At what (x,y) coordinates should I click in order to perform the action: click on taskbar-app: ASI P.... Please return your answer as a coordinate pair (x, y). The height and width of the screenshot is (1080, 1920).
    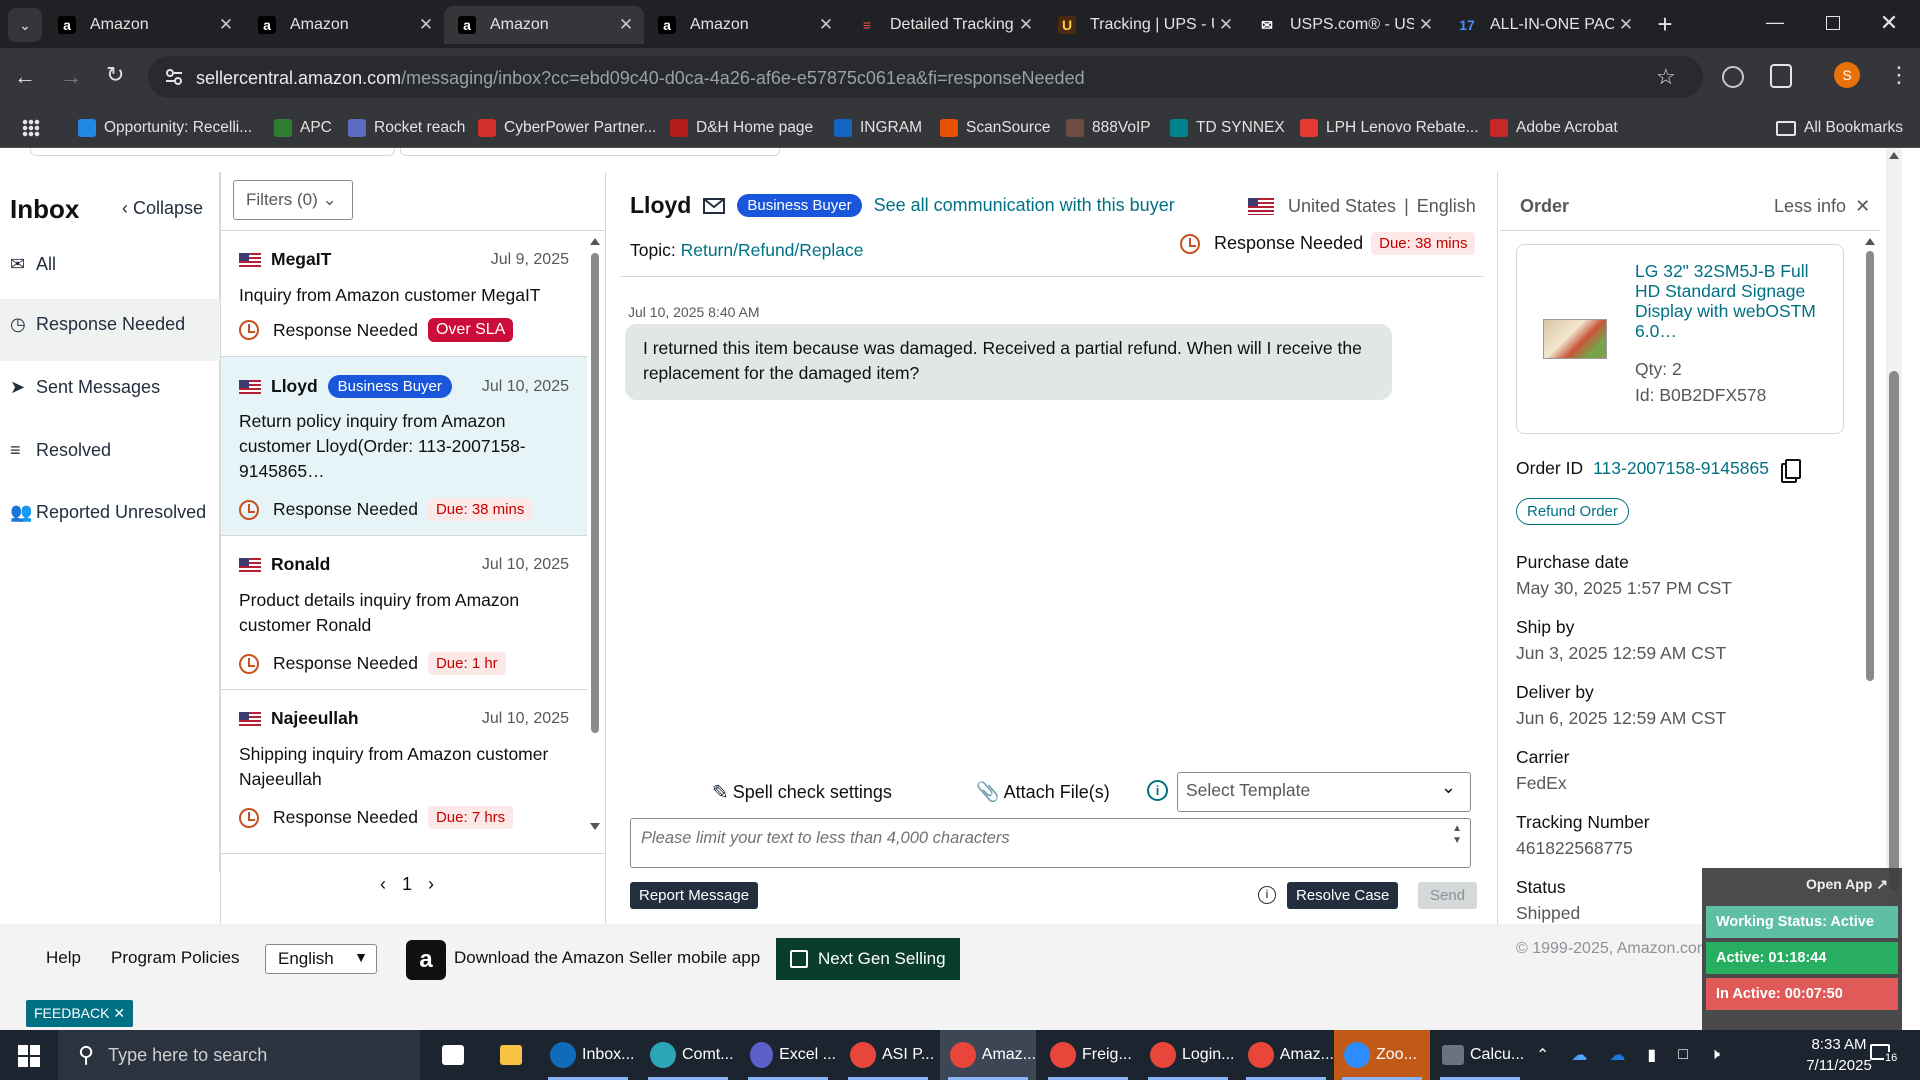
    Looking at the image, I should click on (888, 1055).